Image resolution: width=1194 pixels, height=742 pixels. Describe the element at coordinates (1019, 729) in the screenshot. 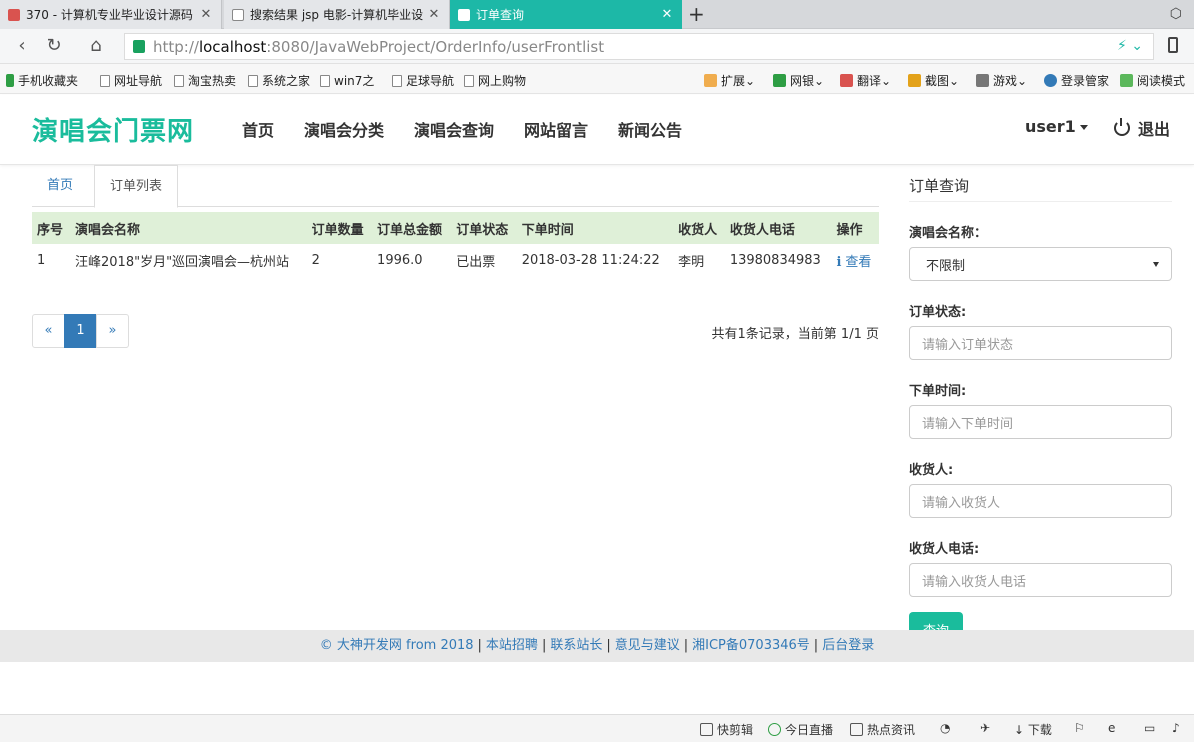

I see `download-icon: ↓` at that location.